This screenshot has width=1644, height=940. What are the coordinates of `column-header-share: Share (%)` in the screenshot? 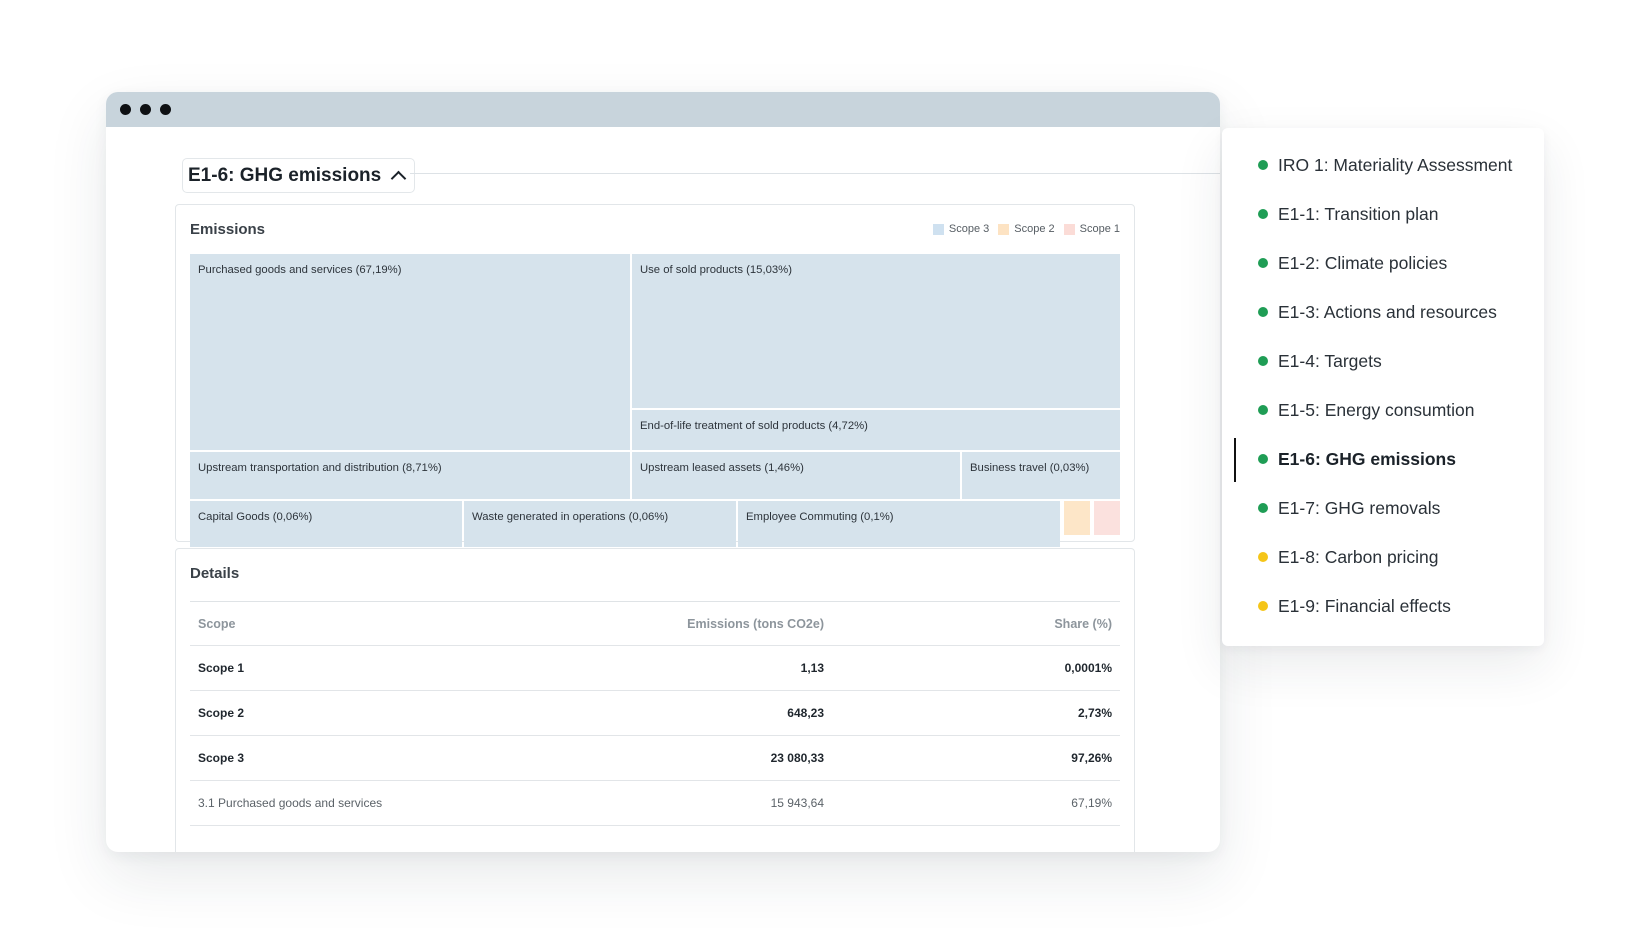 It's located at (1046, 623).